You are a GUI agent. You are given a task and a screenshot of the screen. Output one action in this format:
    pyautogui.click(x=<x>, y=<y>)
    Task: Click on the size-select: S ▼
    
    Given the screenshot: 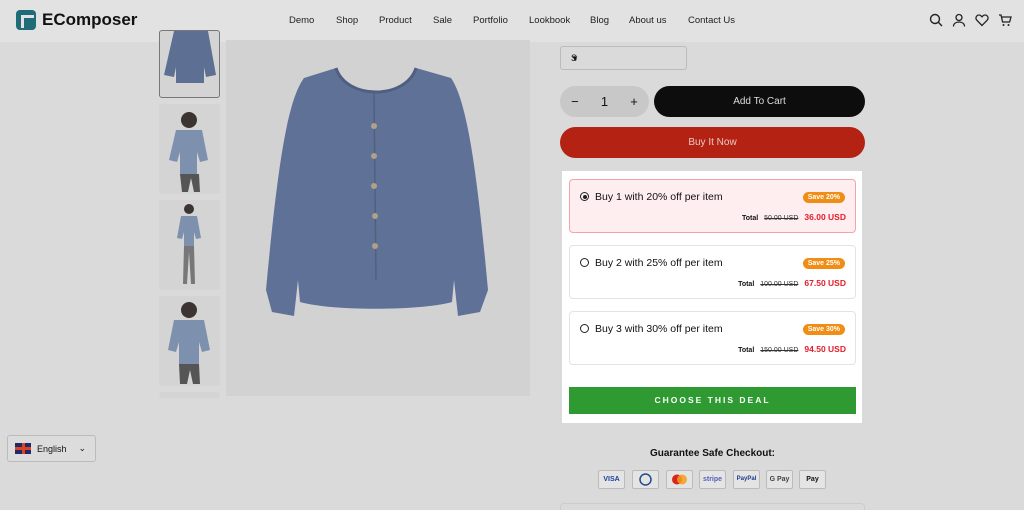 What is the action you would take?
    pyautogui.click(x=623, y=58)
    